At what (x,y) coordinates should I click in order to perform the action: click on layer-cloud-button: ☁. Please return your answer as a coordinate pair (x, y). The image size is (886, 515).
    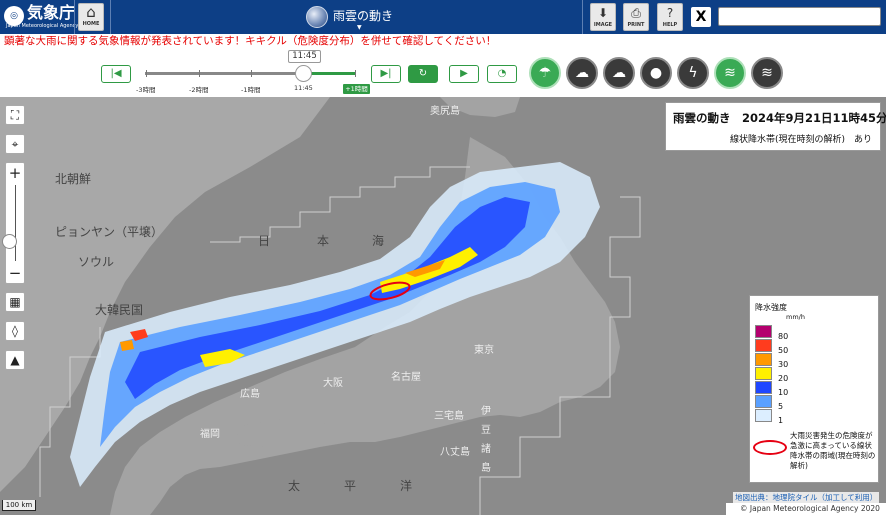
    Looking at the image, I should click on (582, 73).